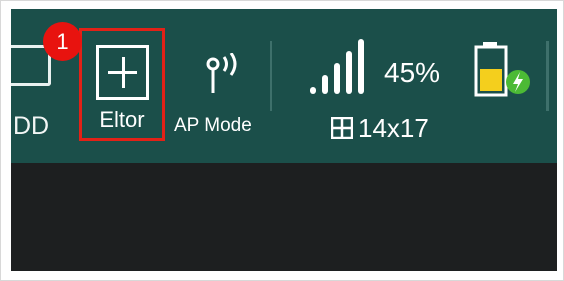 The image size is (564, 281). What do you see at coordinates (271, 76) in the screenshot?
I see `toolbar-divider` at bounding box center [271, 76].